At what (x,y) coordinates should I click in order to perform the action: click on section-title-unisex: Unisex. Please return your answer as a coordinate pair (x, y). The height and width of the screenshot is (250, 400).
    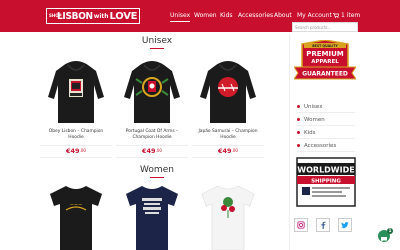
    Looking at the image, I should click on (157, 41).